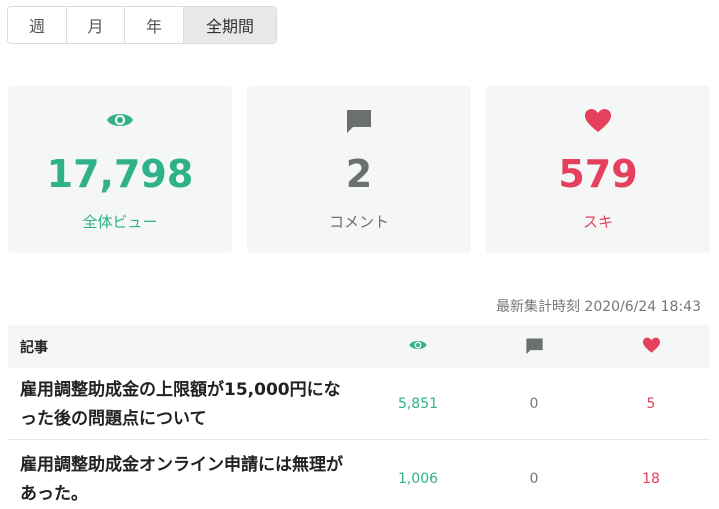 The height and width of the screenshot is (509, 719). What do you see at coordinates (96, 25) in the screenshot?
I see `tab-month: 月` at bounding box center [96, 25].